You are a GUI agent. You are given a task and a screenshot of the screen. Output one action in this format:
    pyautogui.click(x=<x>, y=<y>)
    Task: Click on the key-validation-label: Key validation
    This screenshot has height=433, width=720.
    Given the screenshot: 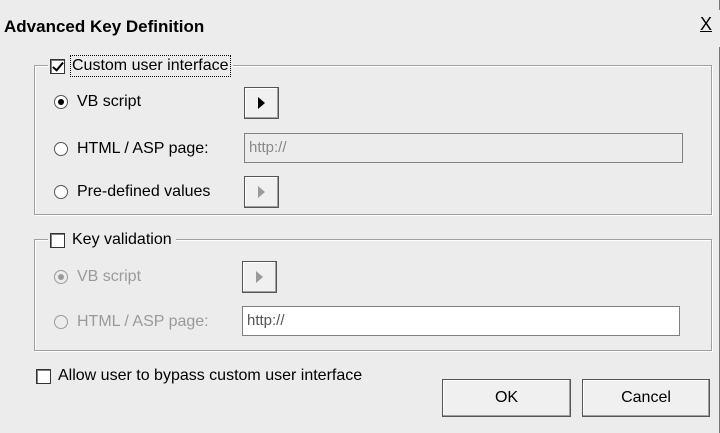 What is the action you would take?
    pyautogui.click(x=122, y=240)
    